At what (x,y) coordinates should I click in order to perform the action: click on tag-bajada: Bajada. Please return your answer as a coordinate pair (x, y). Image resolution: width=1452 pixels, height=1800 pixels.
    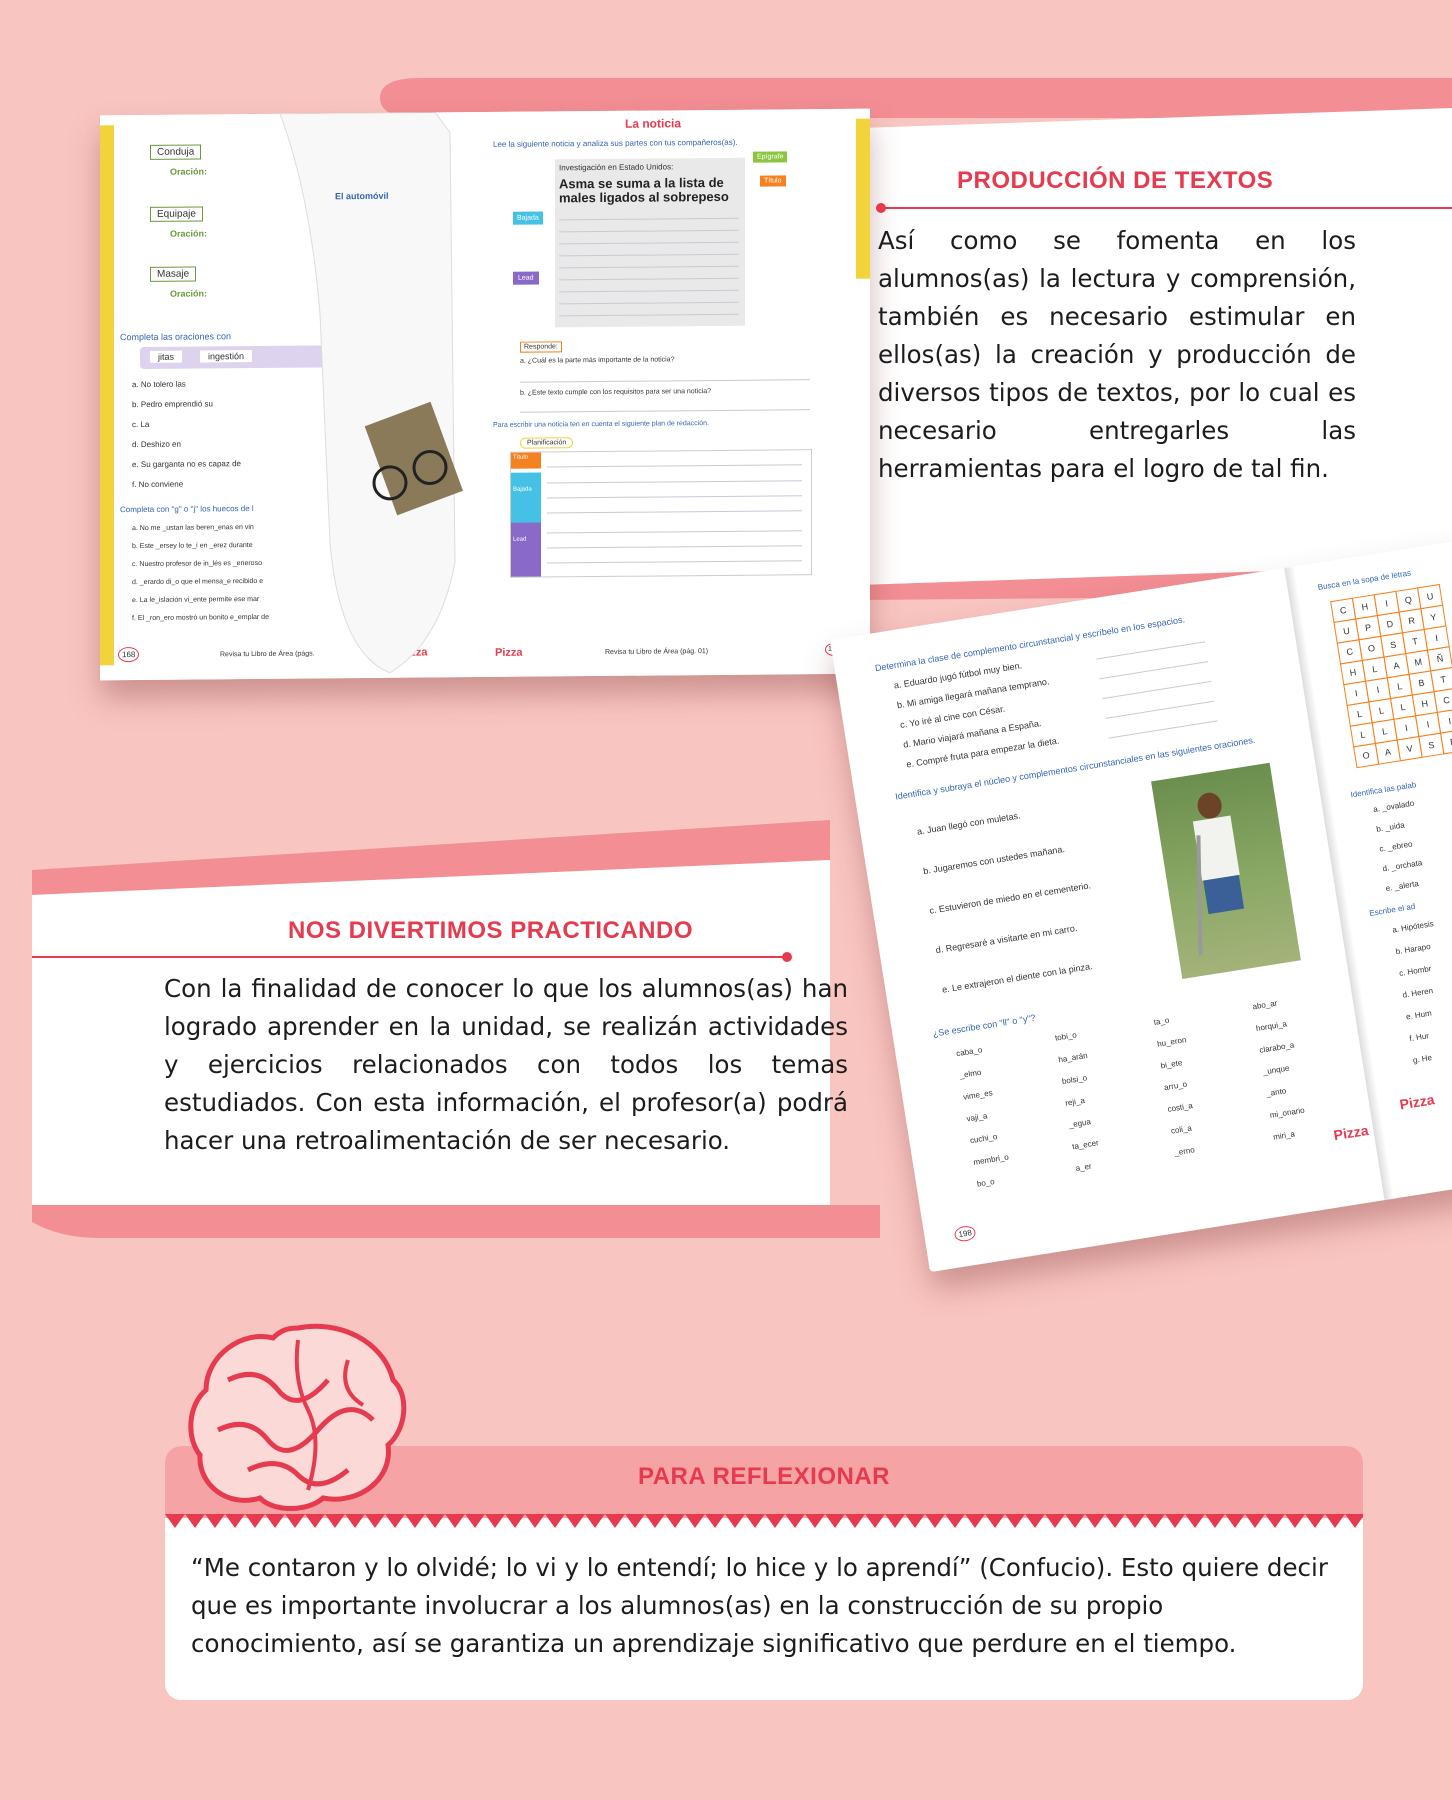
    Looking at the image, I should click on (528, 218).